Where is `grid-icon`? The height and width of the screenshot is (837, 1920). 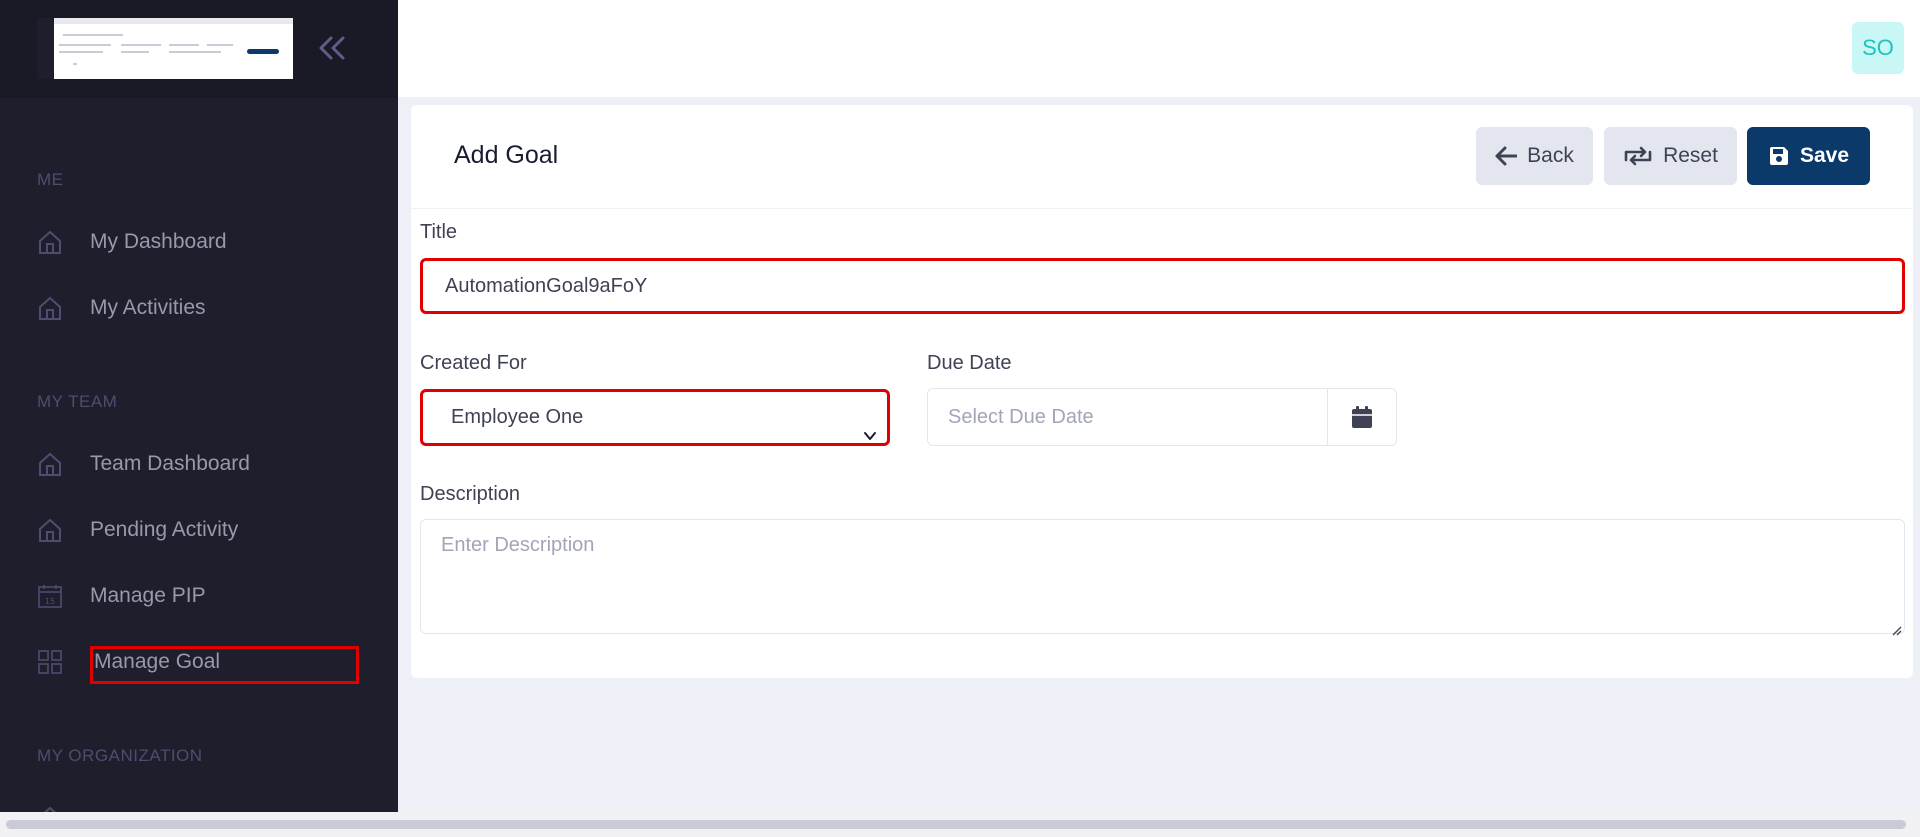 grid-icon is located at coordinates (50, 662).